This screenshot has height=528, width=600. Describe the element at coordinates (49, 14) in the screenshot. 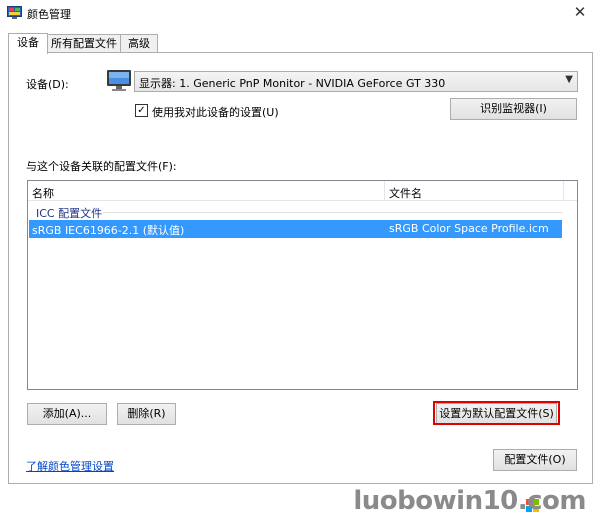

I see `window-title: 颜色管理` at that location.